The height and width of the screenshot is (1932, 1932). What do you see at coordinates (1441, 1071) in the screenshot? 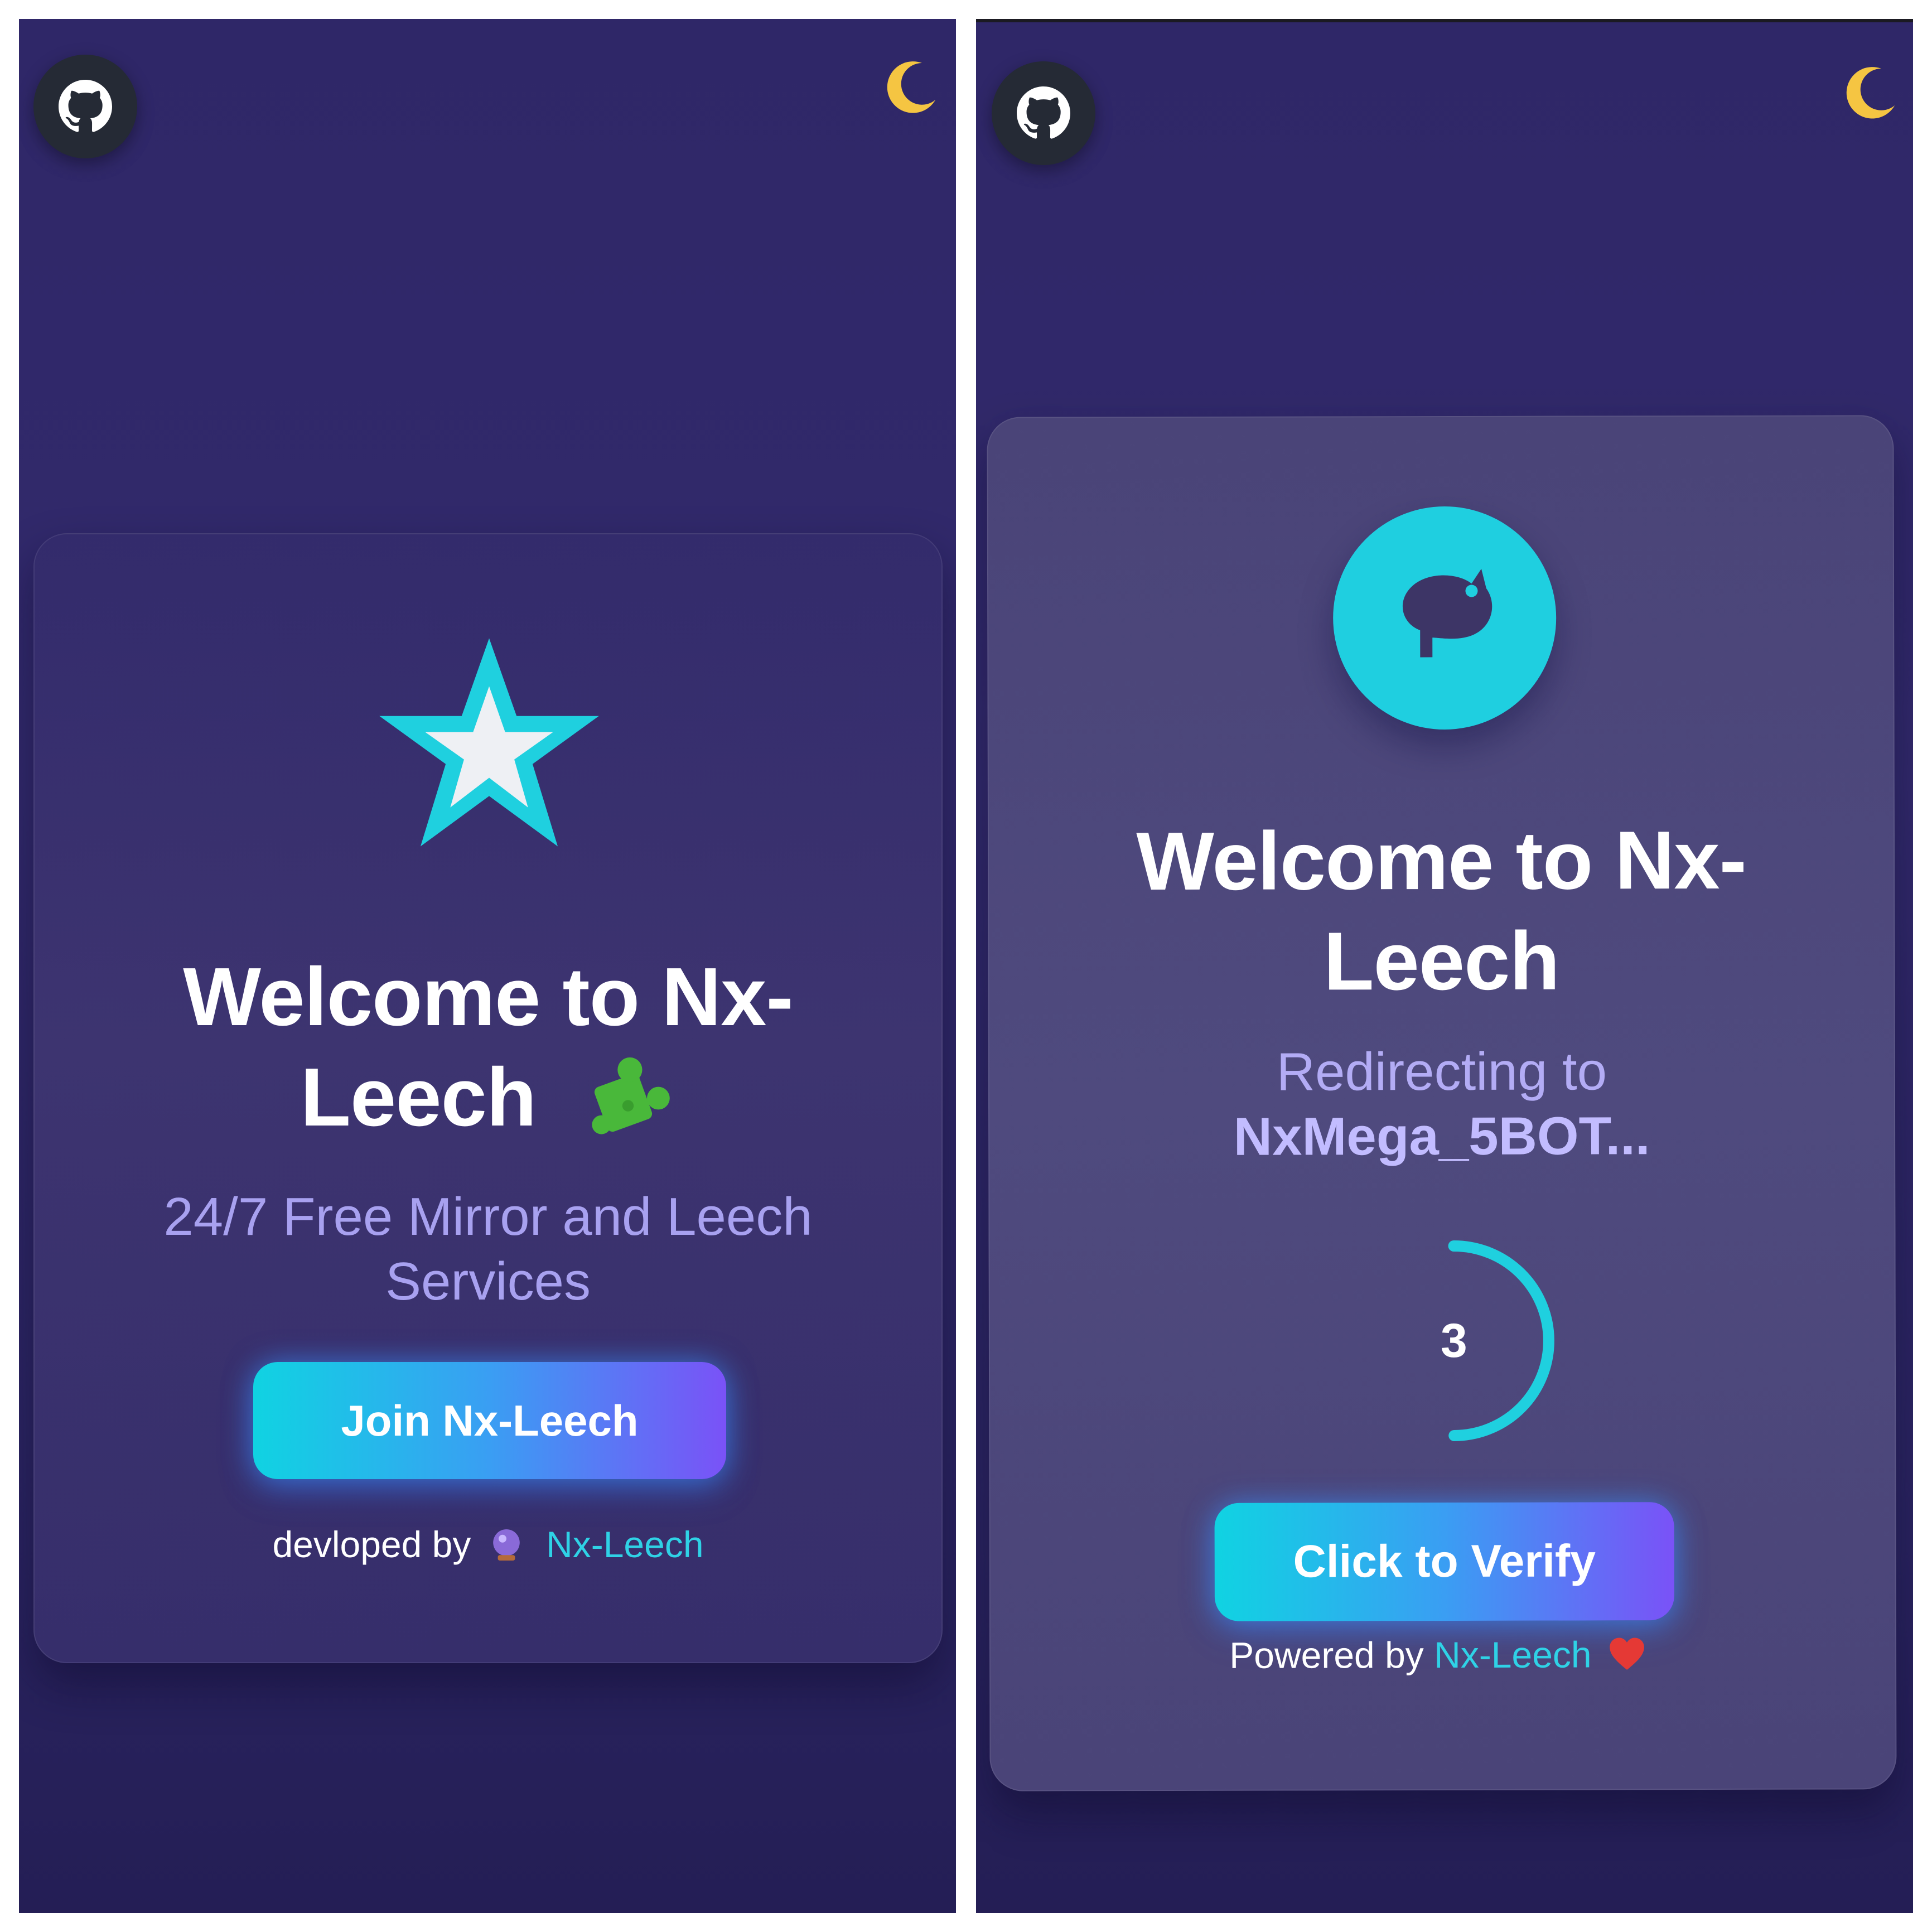
I see `redirect-label: Redirecting to` at bounding box center [1441, 1071].